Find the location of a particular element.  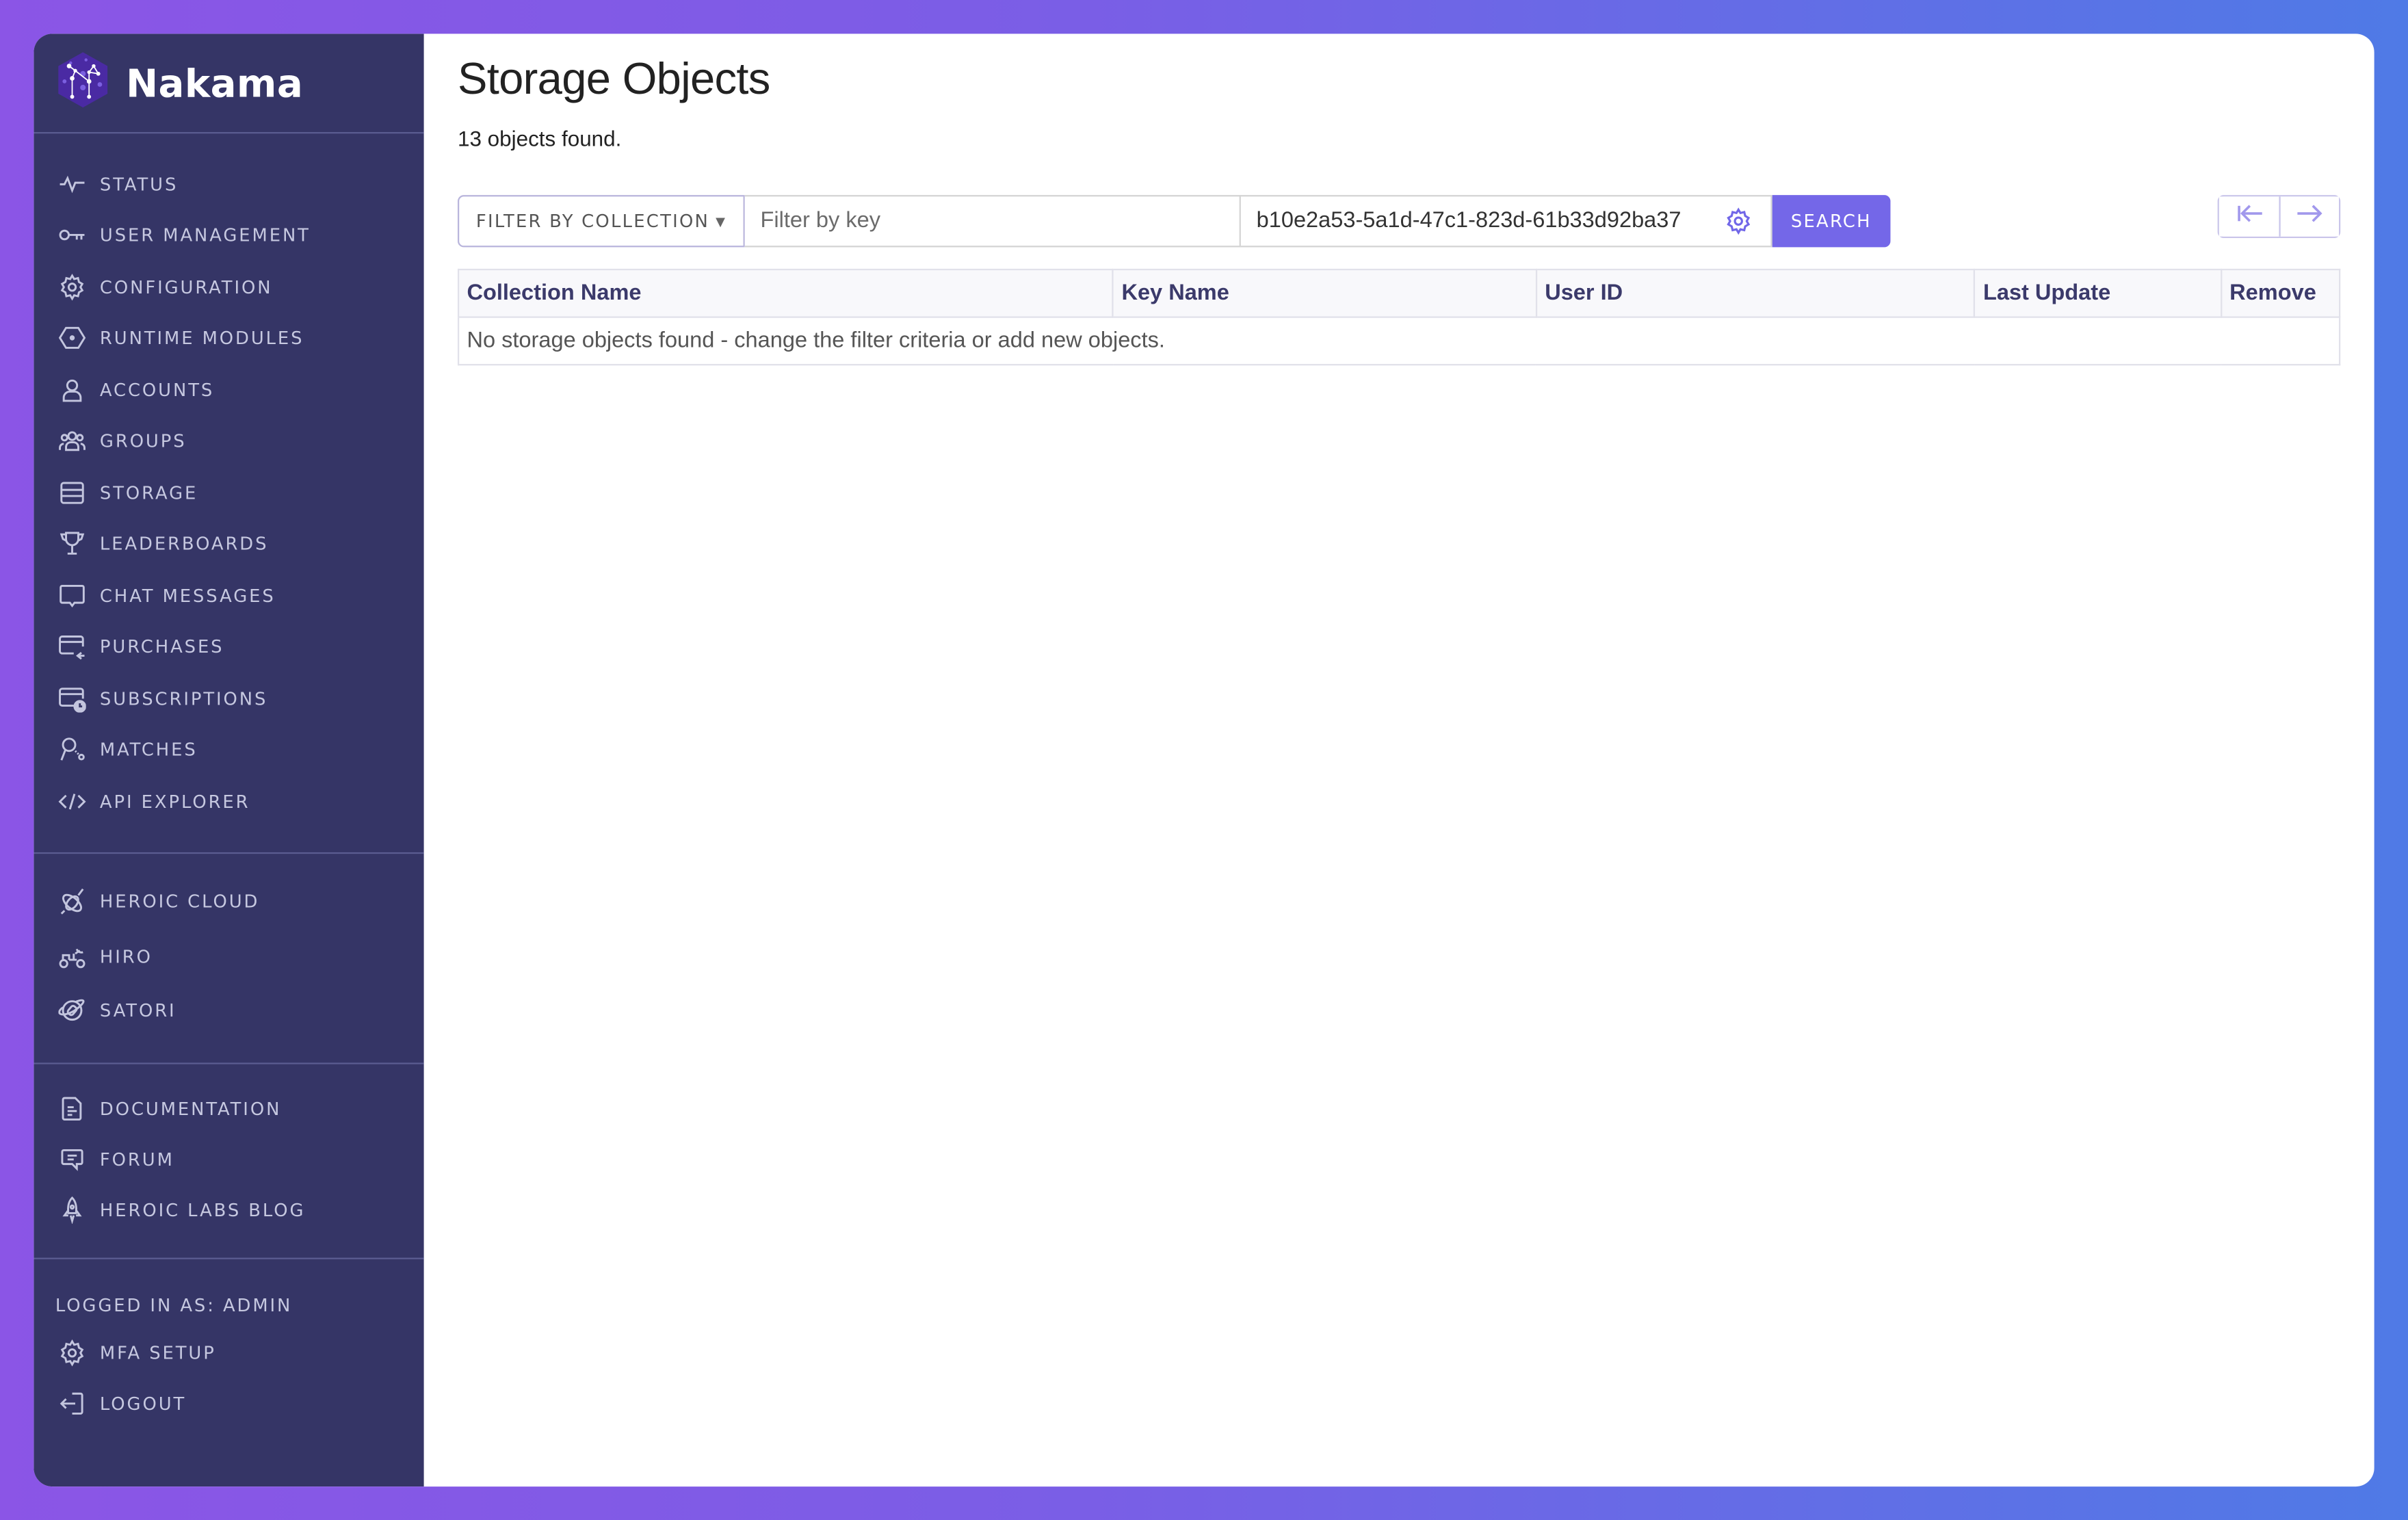

sidebar-item-runtime-modules: RUNTIME MODULES is located at coordinates (228, 338).